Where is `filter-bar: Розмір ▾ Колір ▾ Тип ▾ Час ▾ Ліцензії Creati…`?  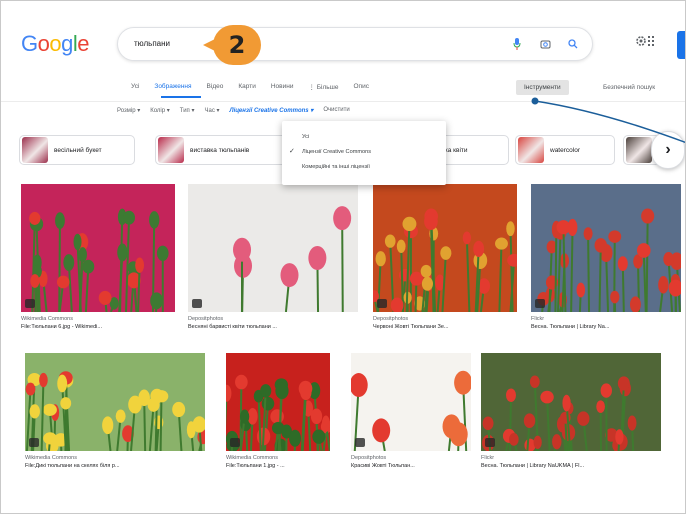 filter-bar: Розмір ▾ Колір ▾ Тип ▾ Час ▾ Ліцензії Creati… is located at coordinates (233, 110).